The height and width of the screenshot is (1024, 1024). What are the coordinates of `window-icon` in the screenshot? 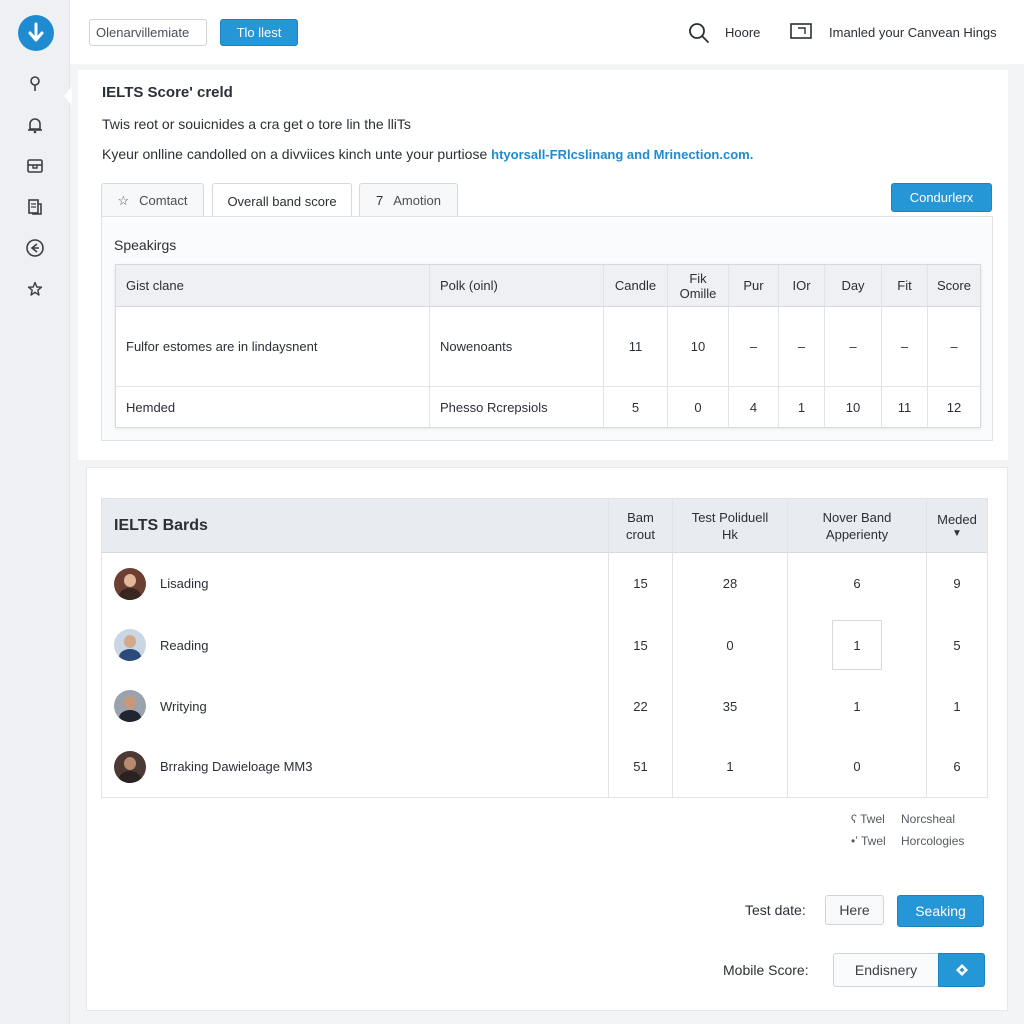 It's located at (801, 32).